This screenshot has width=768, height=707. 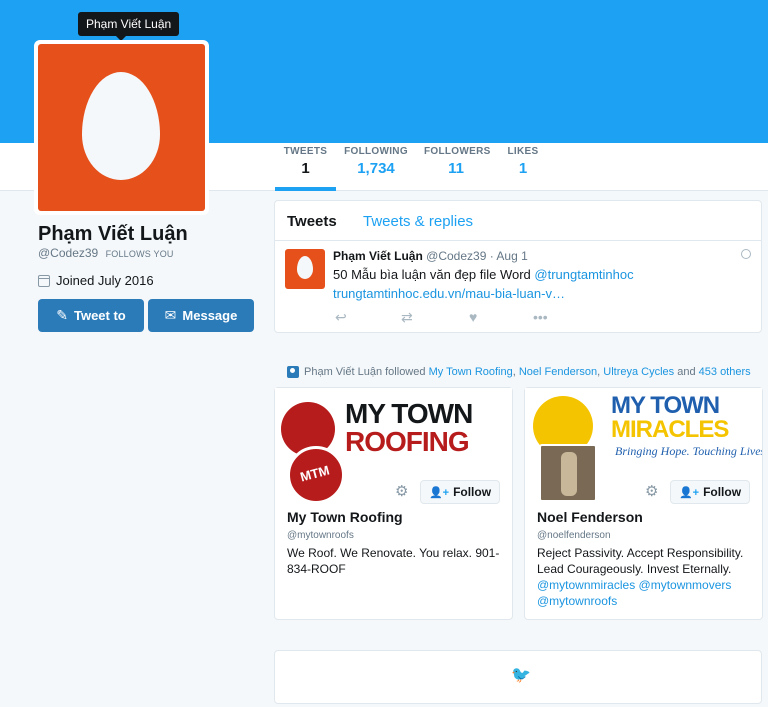 I want to click on user-icon, so click(x=293, y=372).